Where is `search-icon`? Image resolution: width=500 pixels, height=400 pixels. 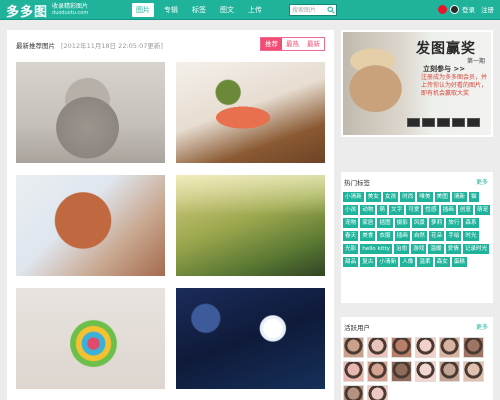 search-icon is located at coordinates (331, 10).